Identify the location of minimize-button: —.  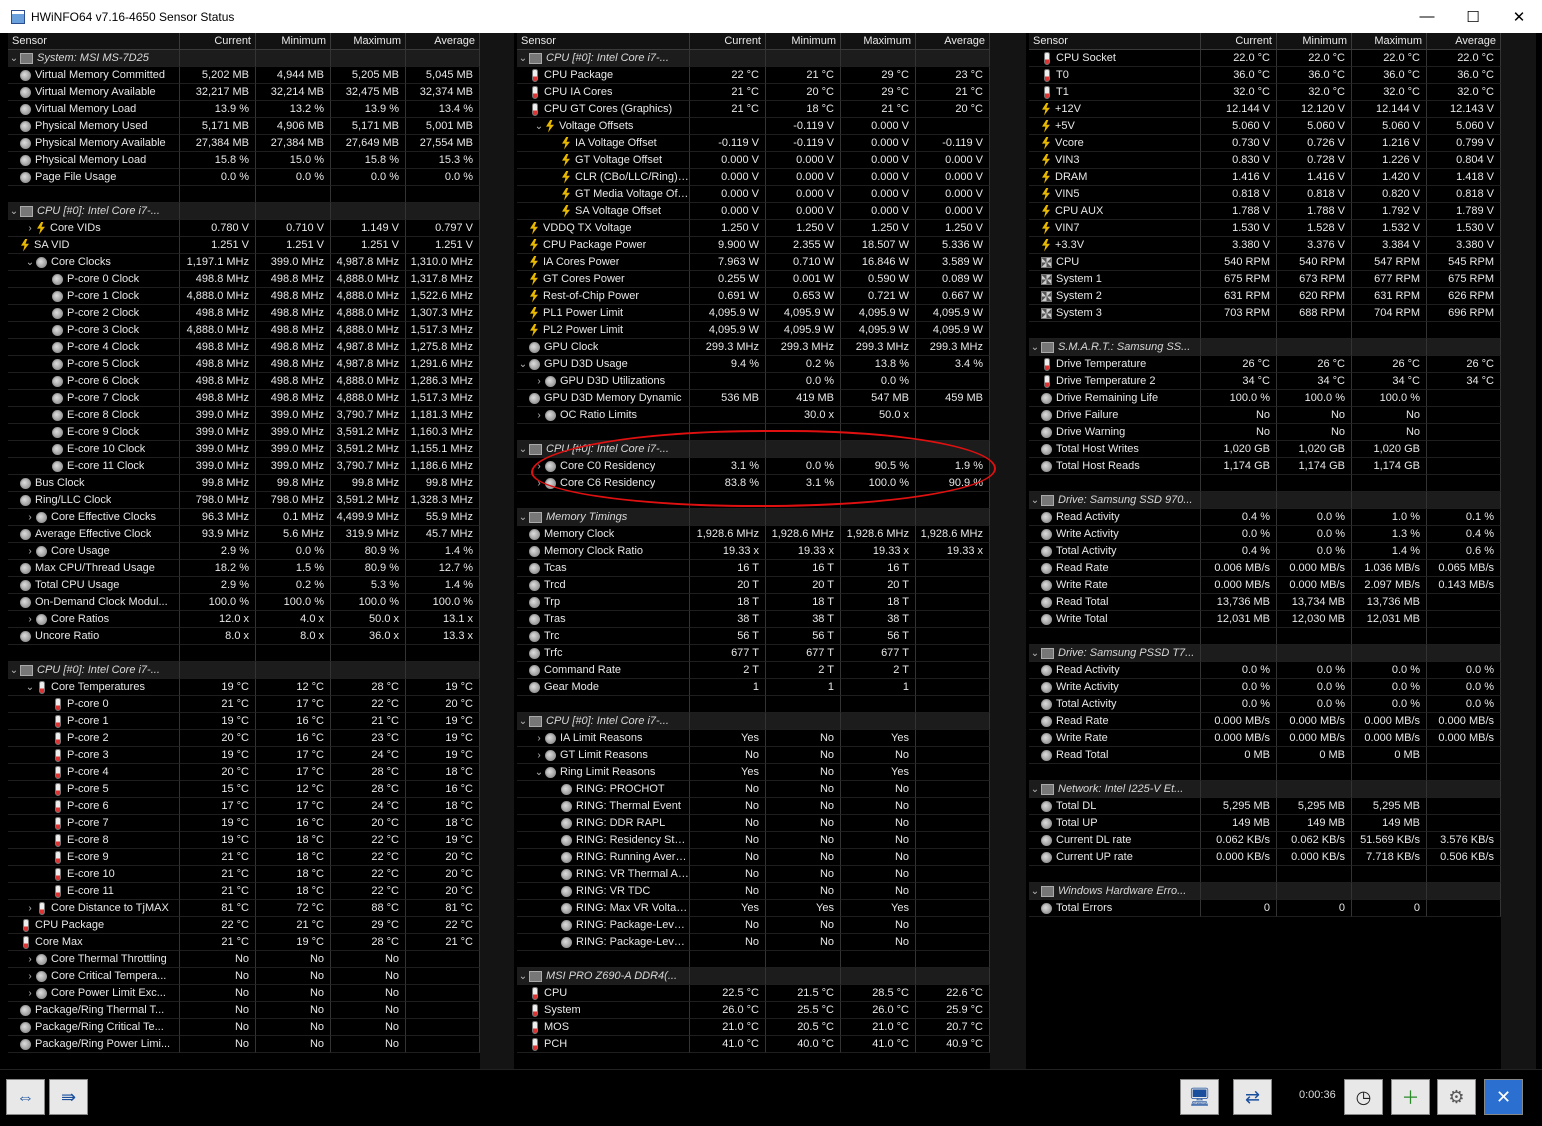
(1427, 16).